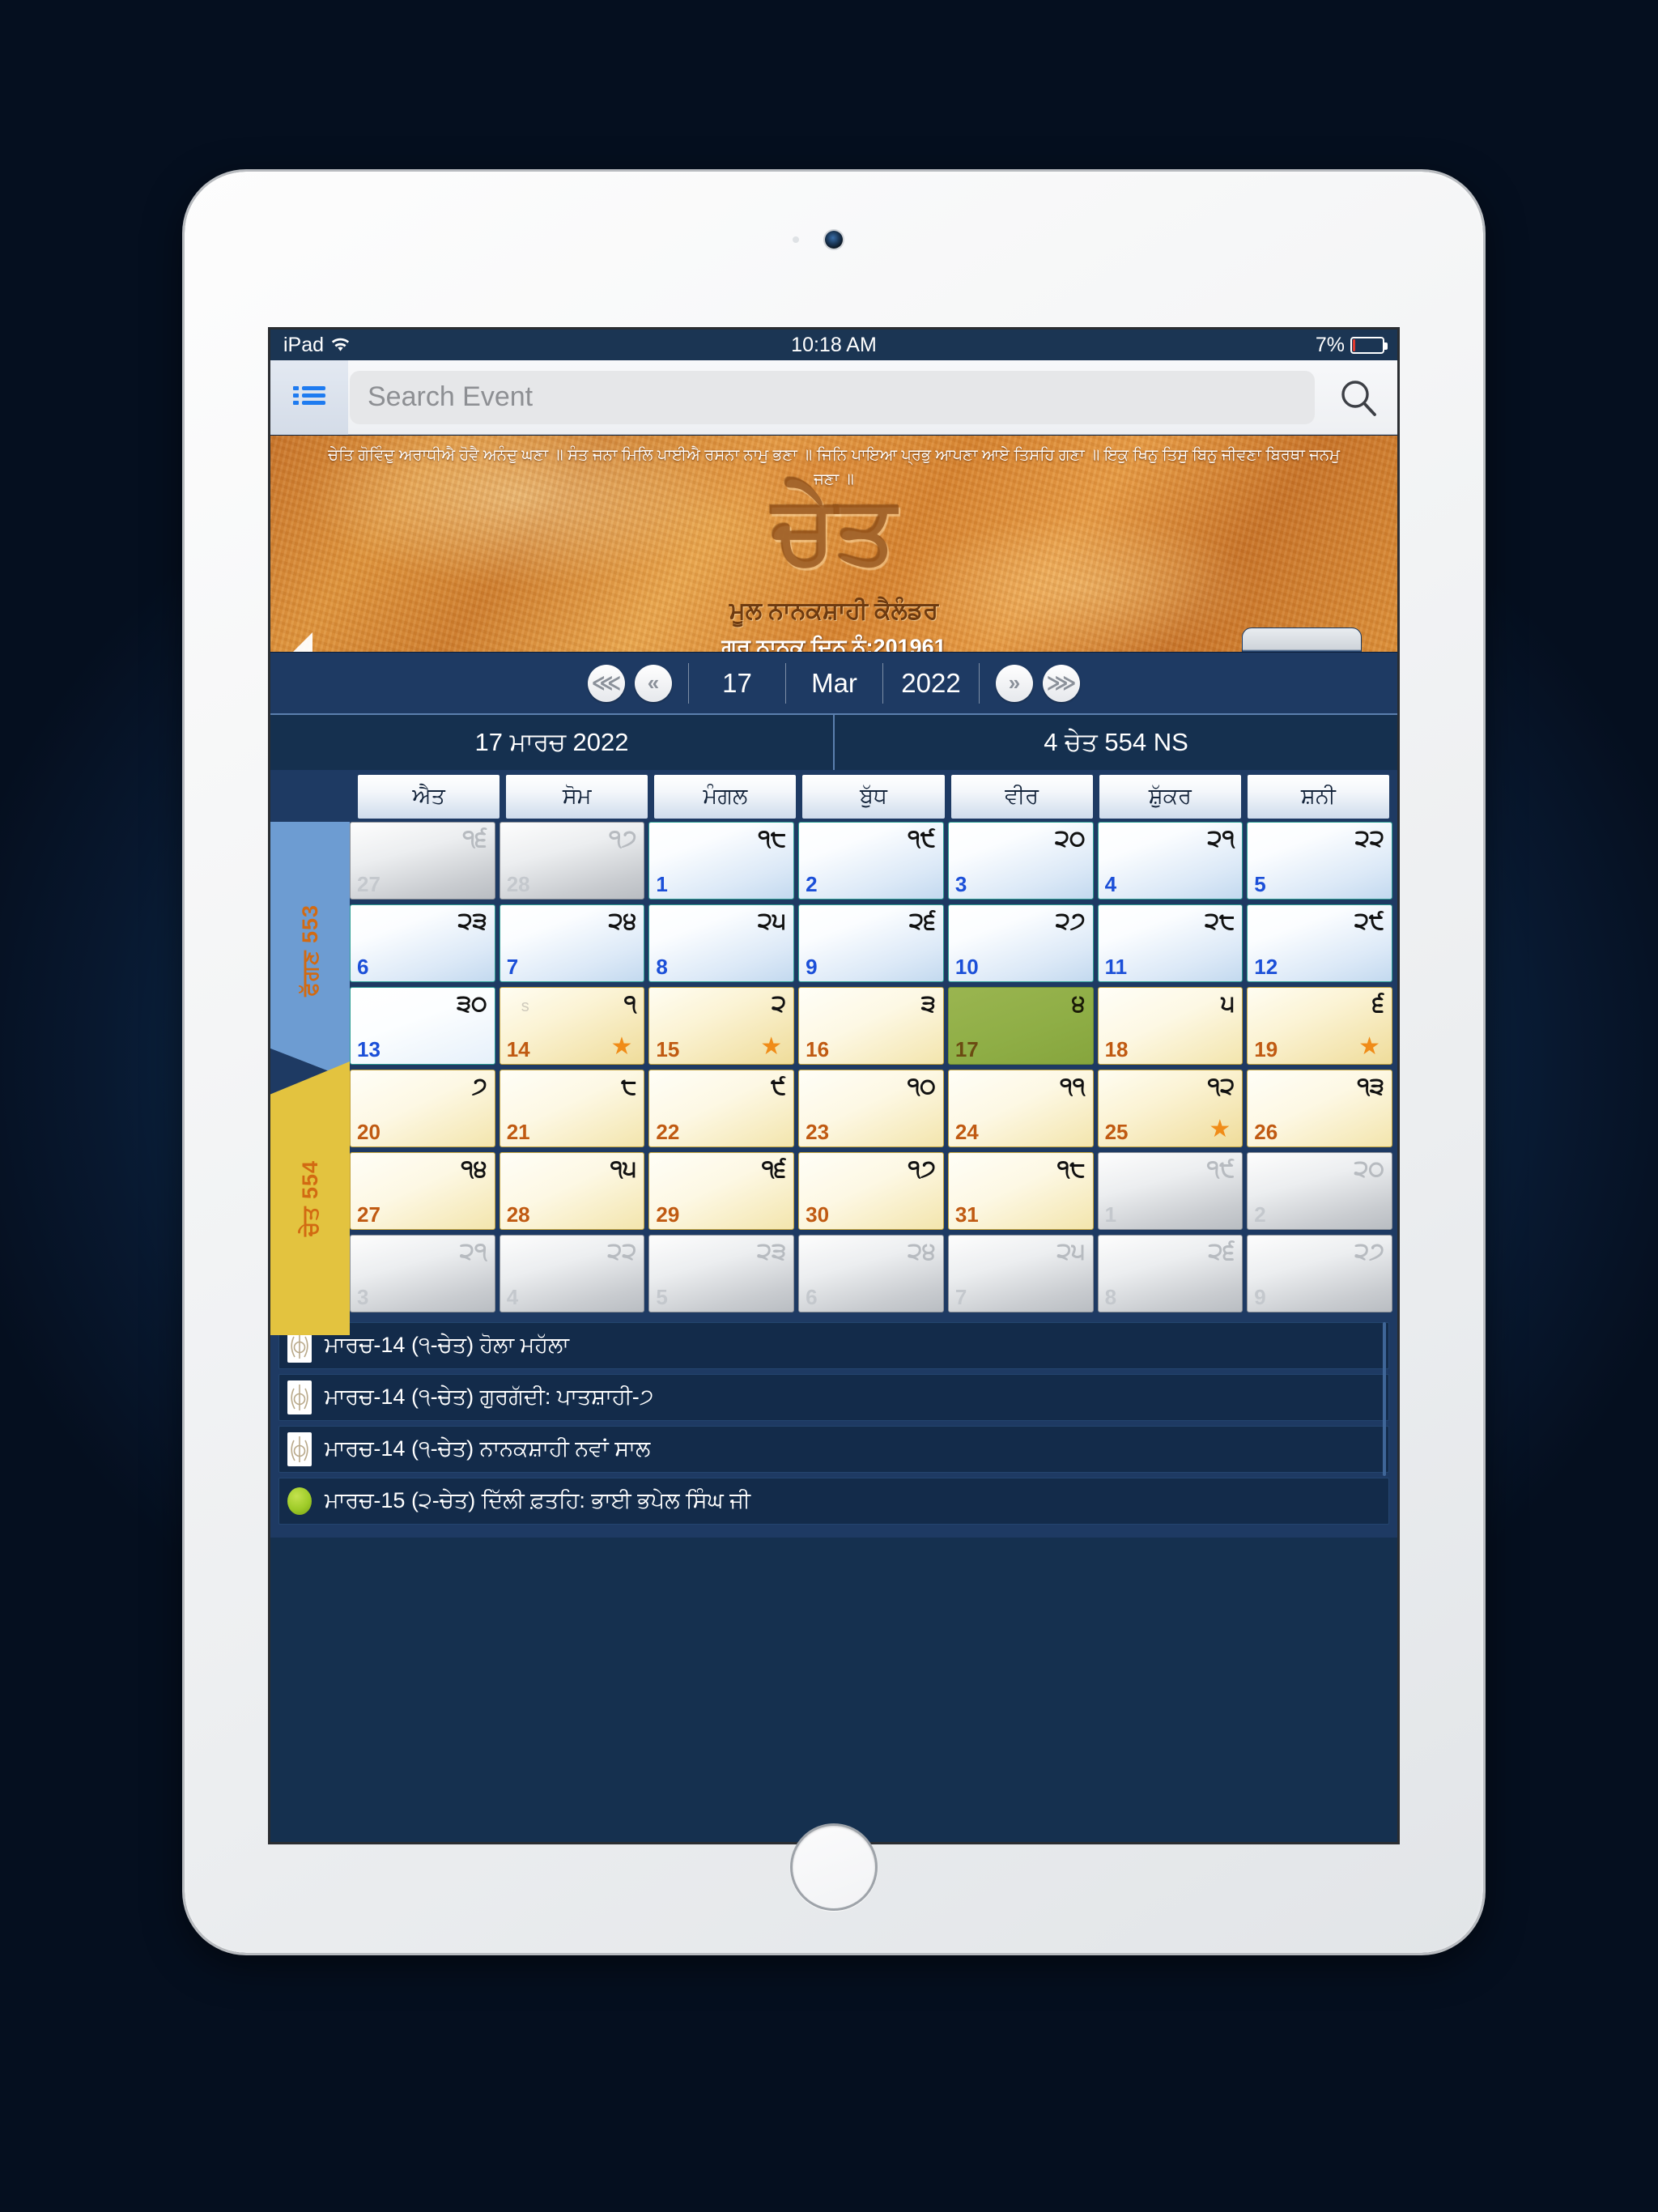 Image resolution: width=1658 pixels, height=2212 pixels. What do you see at coordinates (1170, 861) in the screenshot?
I see `calendar-day-cell: ੨੧ 4` at bounding box center [1170, 861].